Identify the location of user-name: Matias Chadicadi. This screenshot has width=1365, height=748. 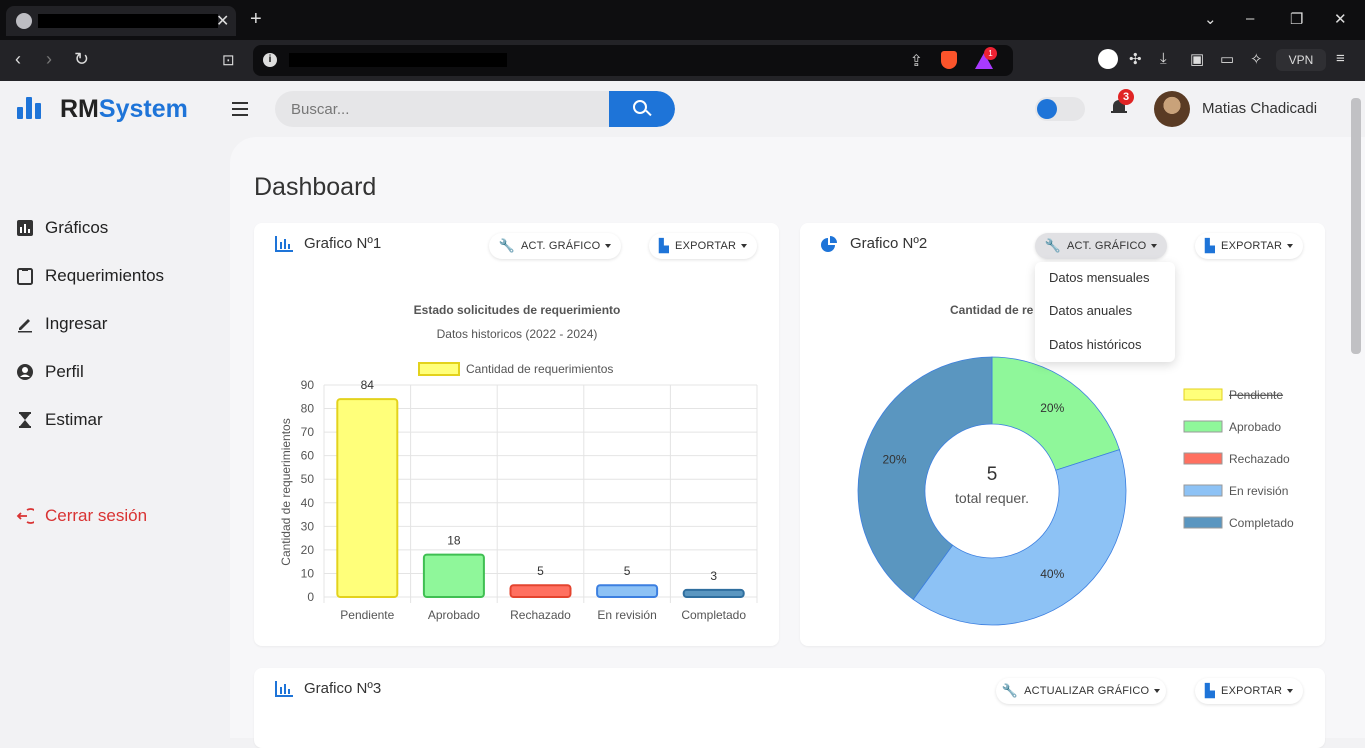
(1259, 108).